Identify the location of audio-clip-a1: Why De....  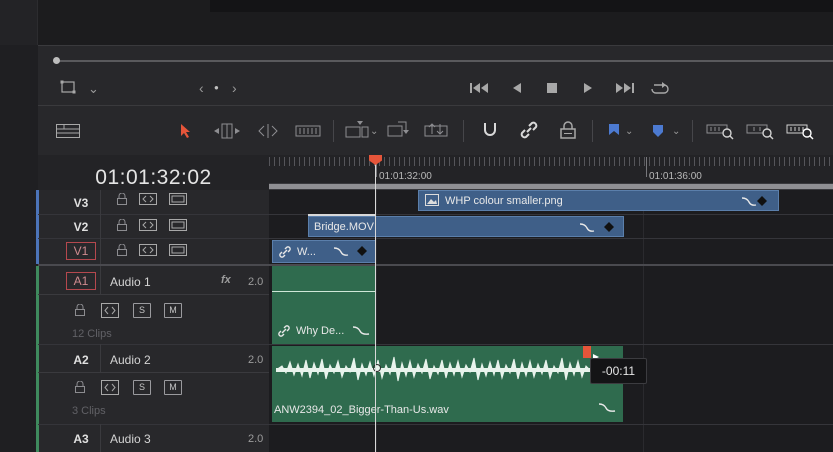
(324, 305).